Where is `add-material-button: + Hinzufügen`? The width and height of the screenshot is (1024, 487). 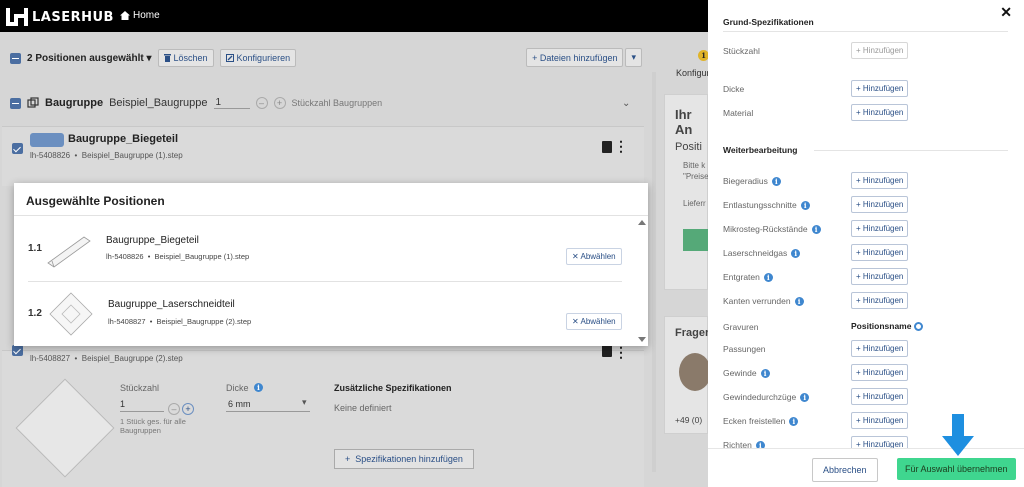
add-material-button: + Hinzufügen is located at coordinates (880, 112).